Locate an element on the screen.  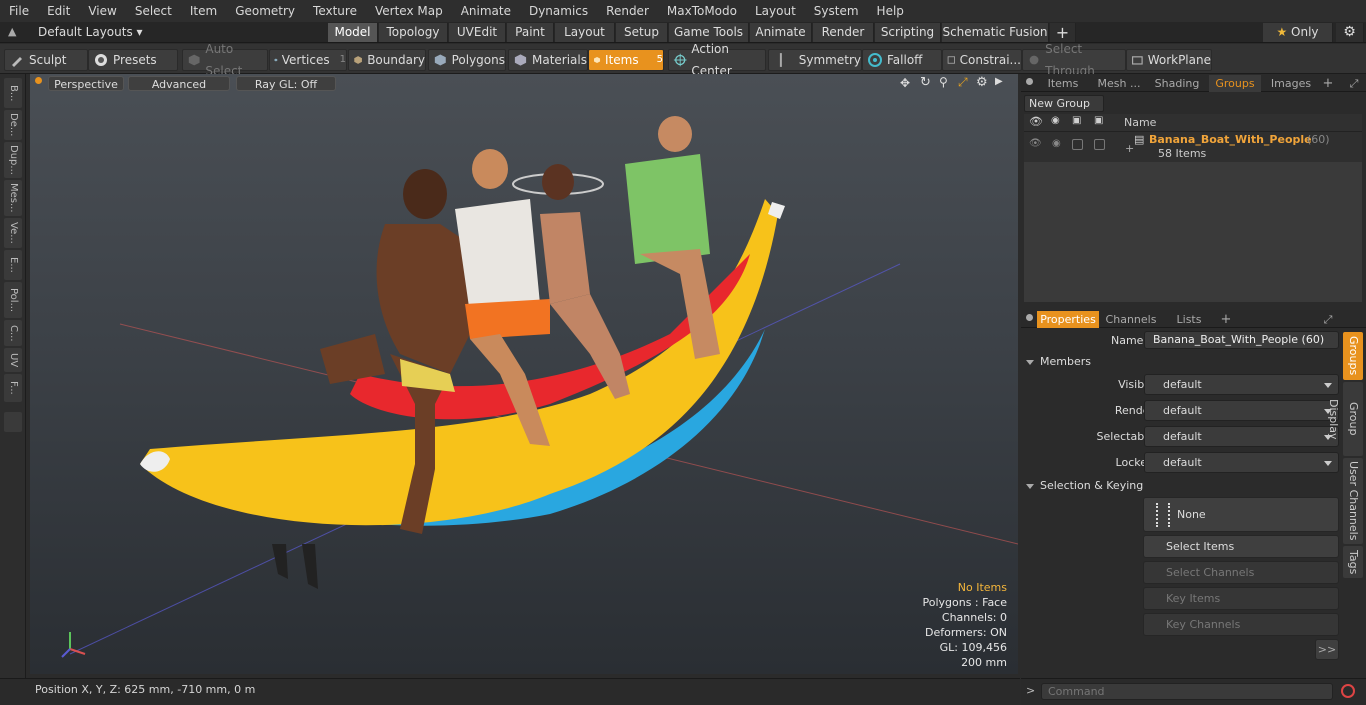
materials-button: Materials is located at coordinates (548, 60).